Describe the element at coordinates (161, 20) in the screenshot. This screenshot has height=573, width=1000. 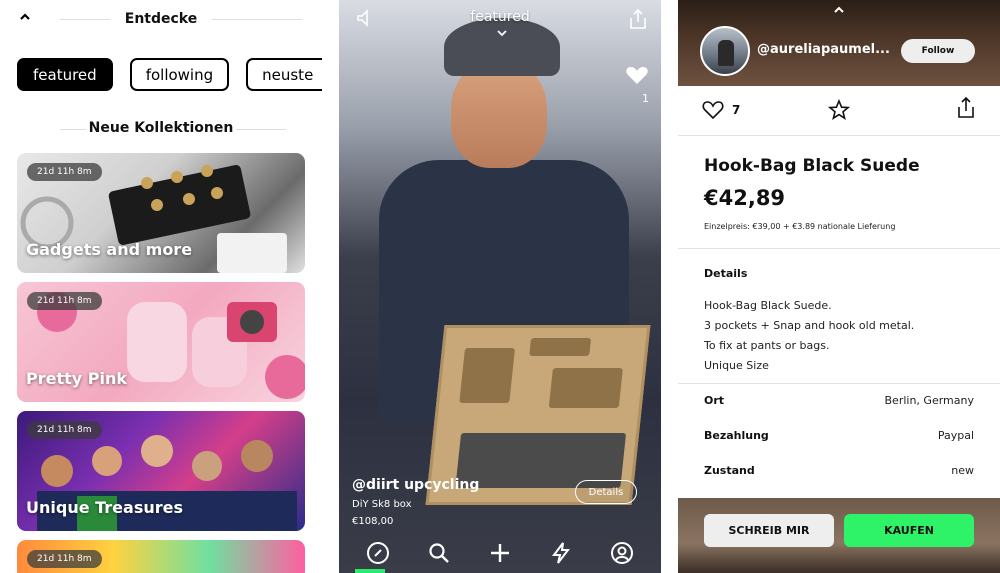
I see `discover-header: Entdecke` at that location.